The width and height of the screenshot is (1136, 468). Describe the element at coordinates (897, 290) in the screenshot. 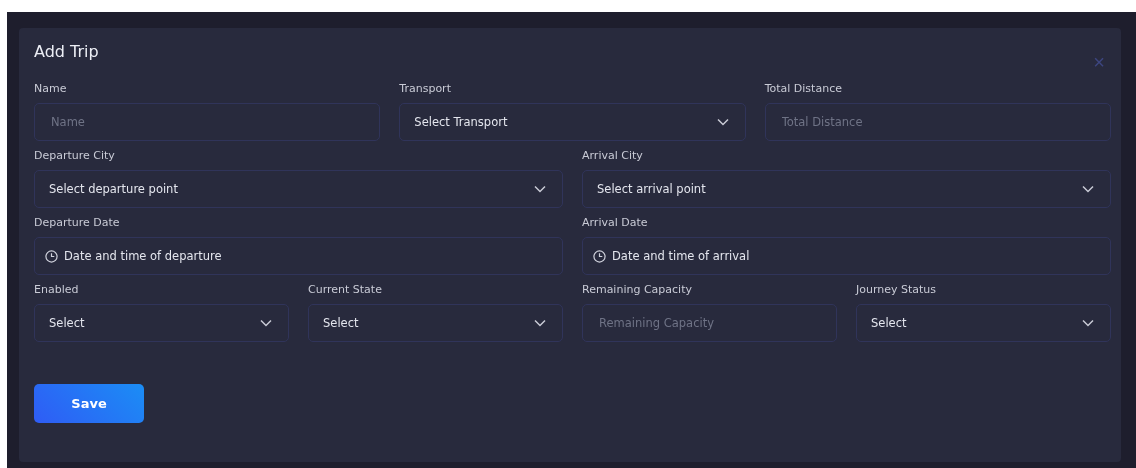

I see `field-label: Journey Status` at that location.